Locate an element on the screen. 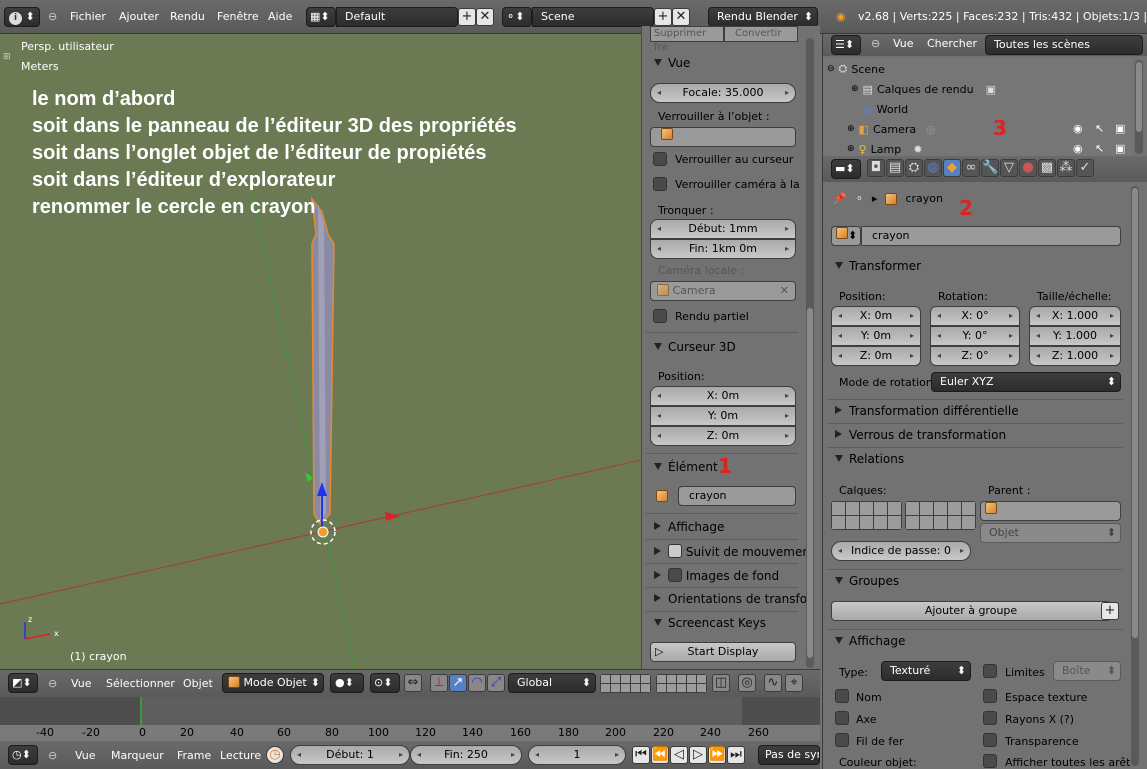 The width and height of the screenshot is (1147, 769). local-camera-field: Camera ✕ is located at coordinates (723, 291).